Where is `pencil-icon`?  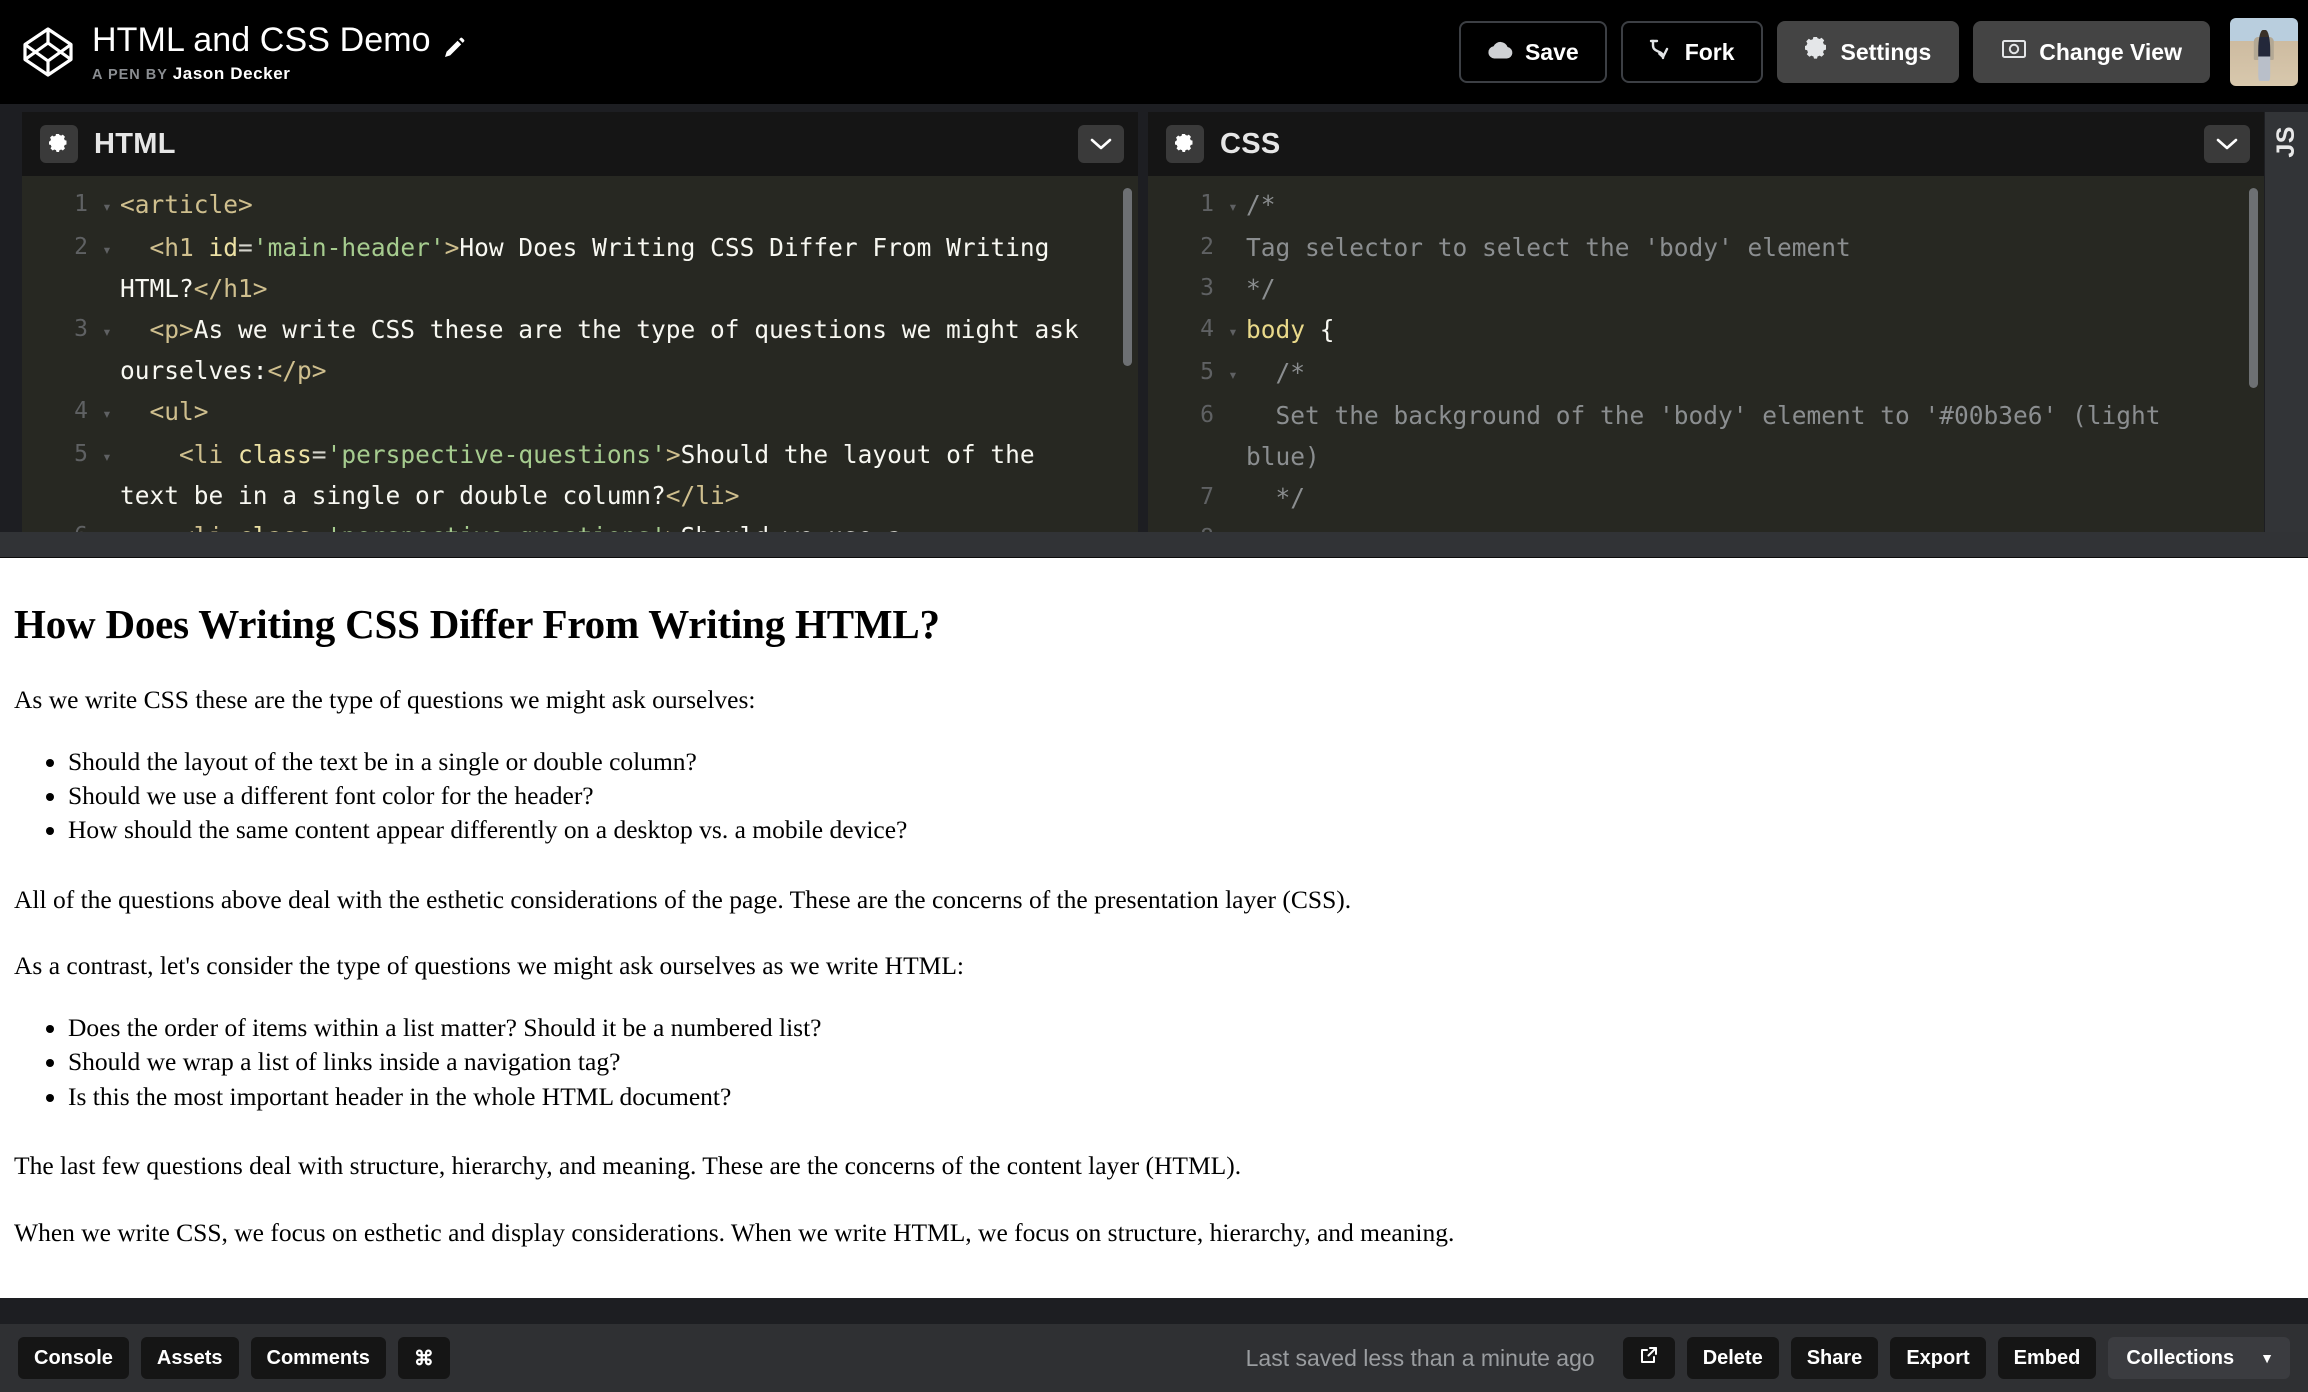 pencil-icon is located at coordinates (454, 43).